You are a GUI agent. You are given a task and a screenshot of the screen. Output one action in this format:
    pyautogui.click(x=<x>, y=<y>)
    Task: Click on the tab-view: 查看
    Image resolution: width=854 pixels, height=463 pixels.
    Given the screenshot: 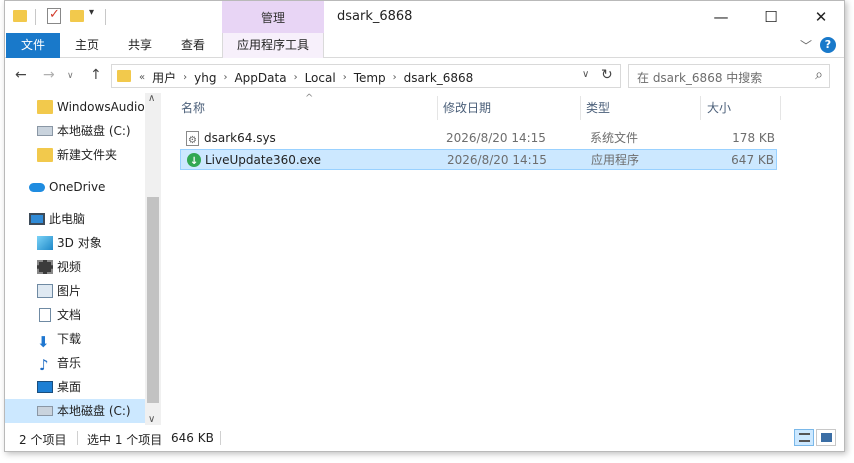 What is the action you would take?
    pyautogui.click(x=193, y=45)
    